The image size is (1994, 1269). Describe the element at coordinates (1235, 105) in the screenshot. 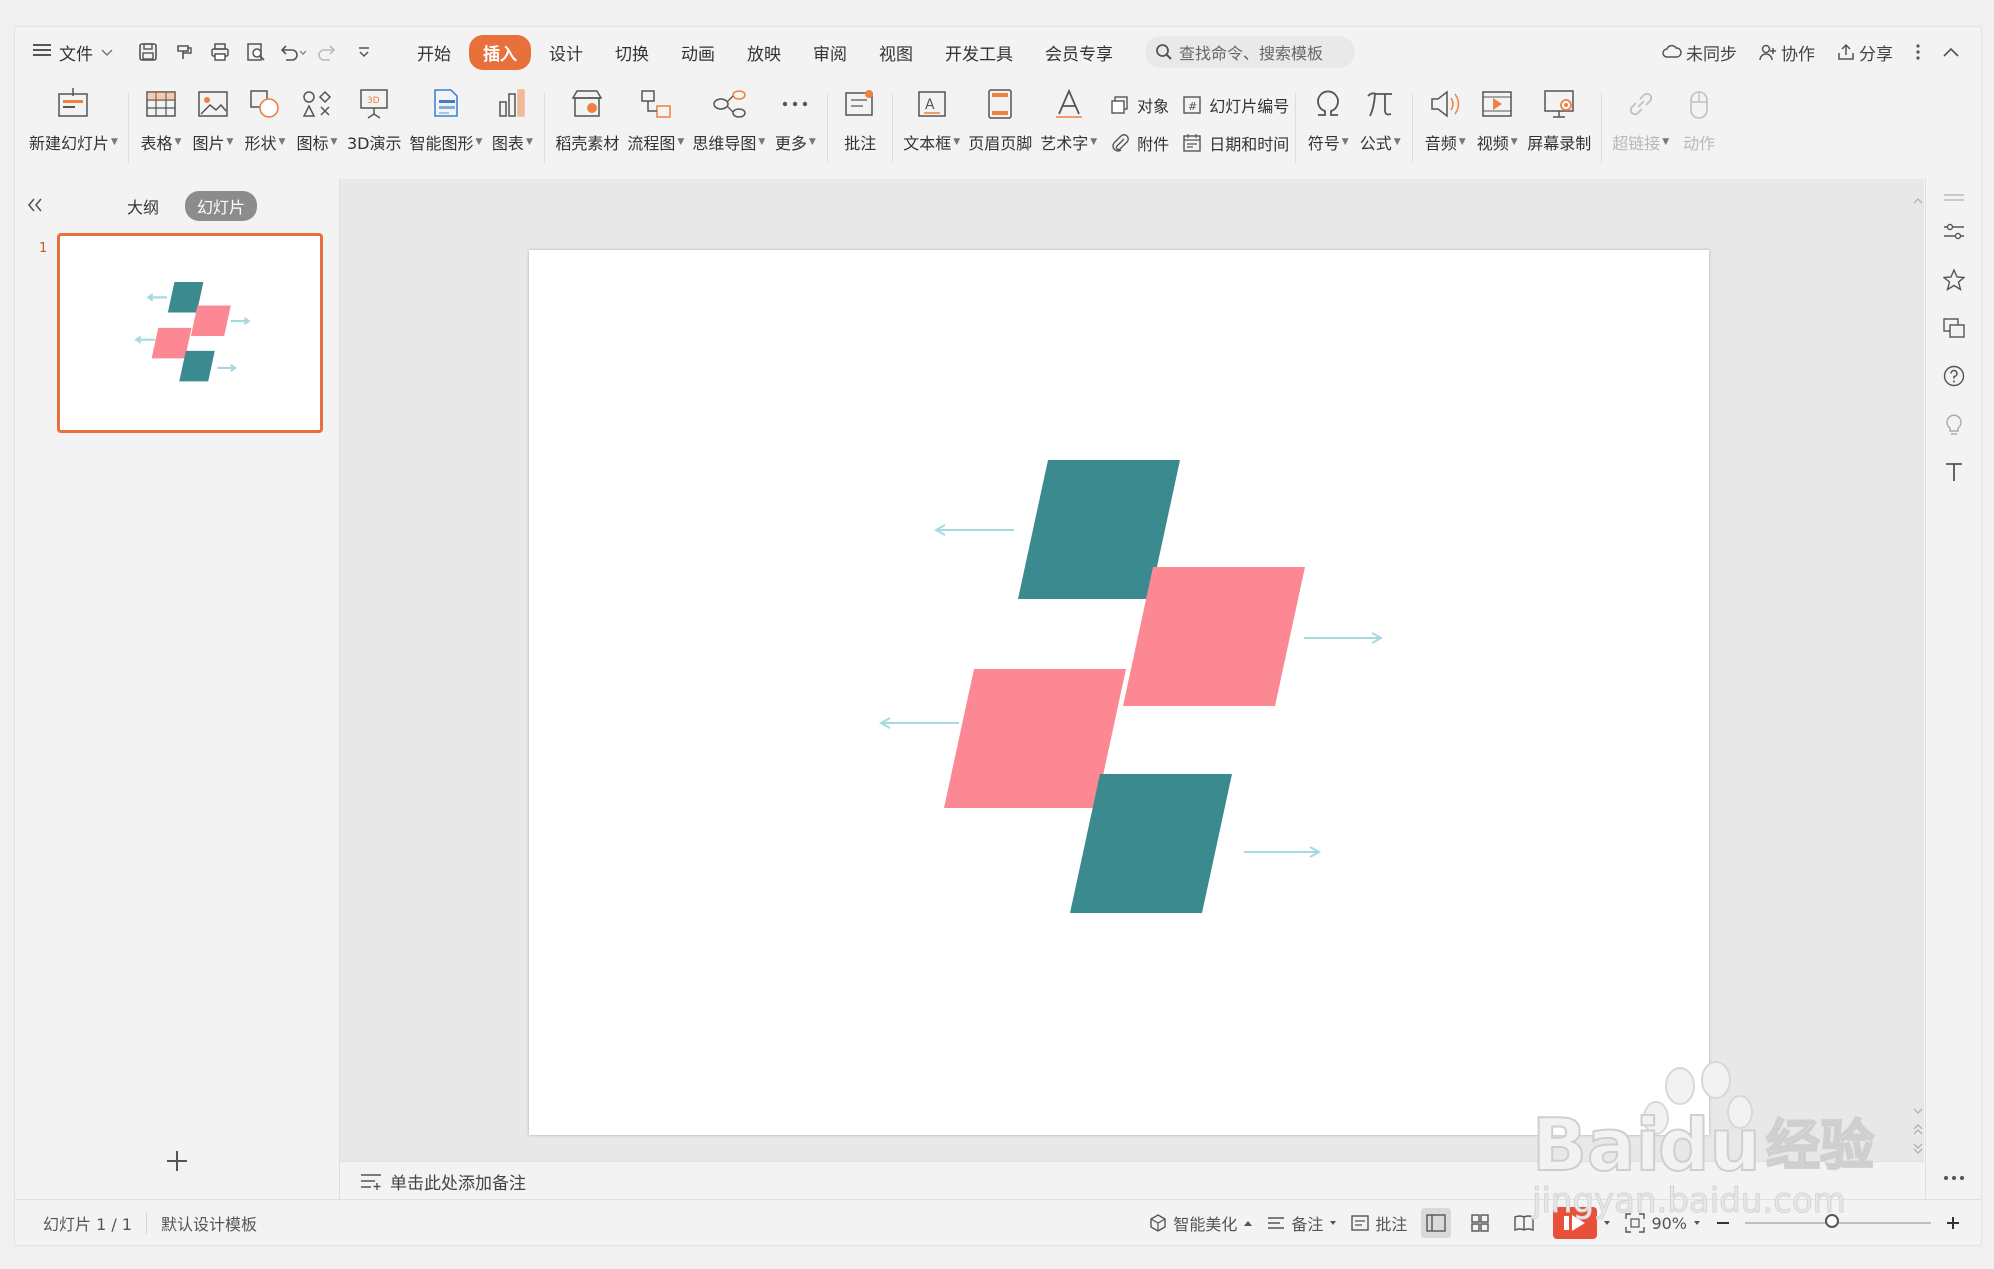

I see `slide-number-button: # 幻灯片编号` at that location.